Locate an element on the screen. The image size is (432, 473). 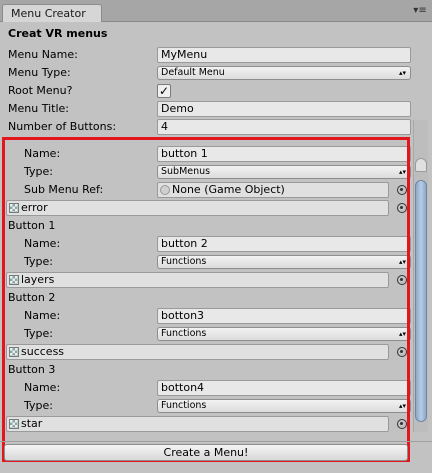
scroll-up-arrow-icon is located at coordinates (421, 165).